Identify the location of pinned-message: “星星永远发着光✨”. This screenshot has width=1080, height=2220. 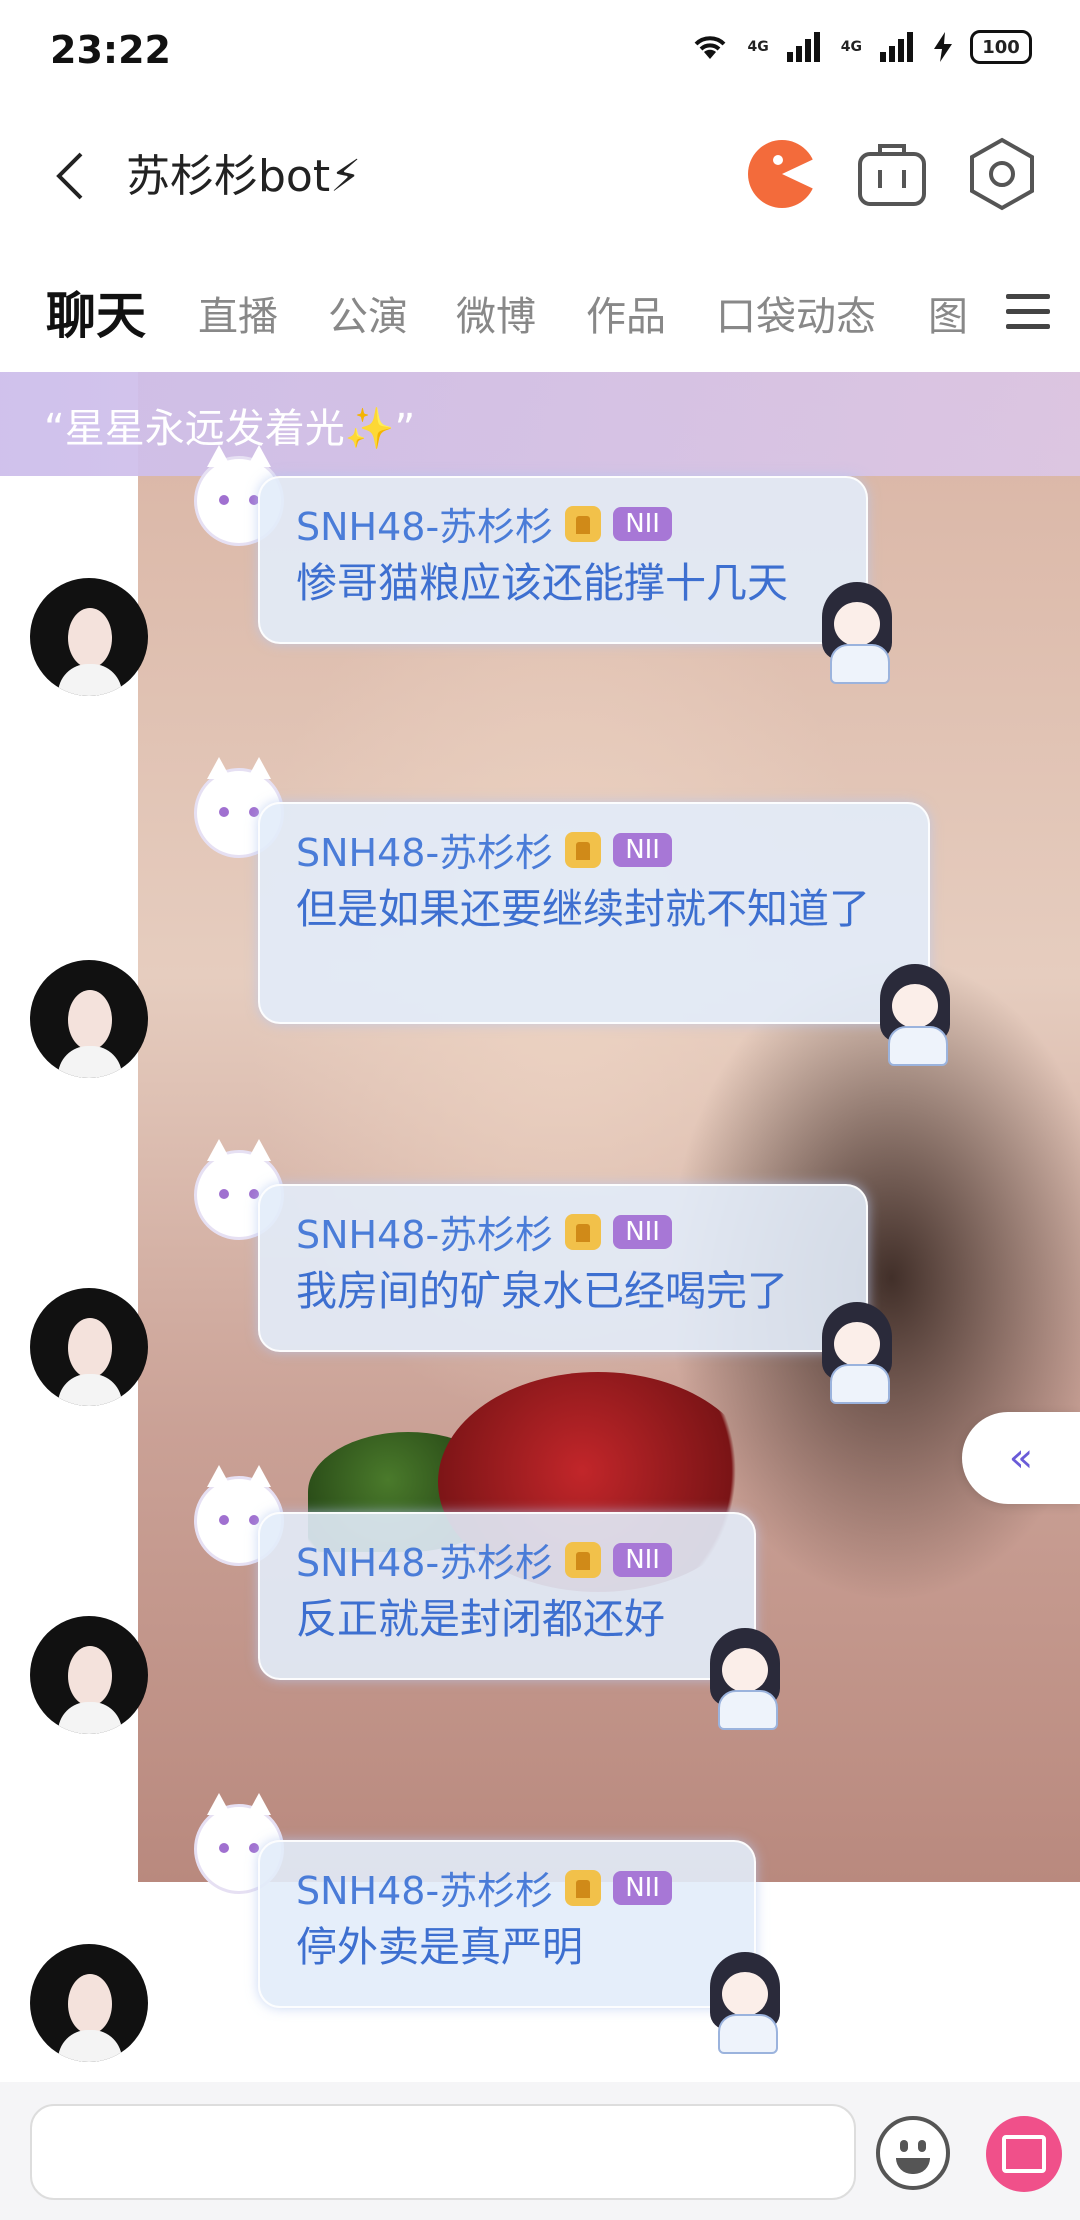
(540, 424).